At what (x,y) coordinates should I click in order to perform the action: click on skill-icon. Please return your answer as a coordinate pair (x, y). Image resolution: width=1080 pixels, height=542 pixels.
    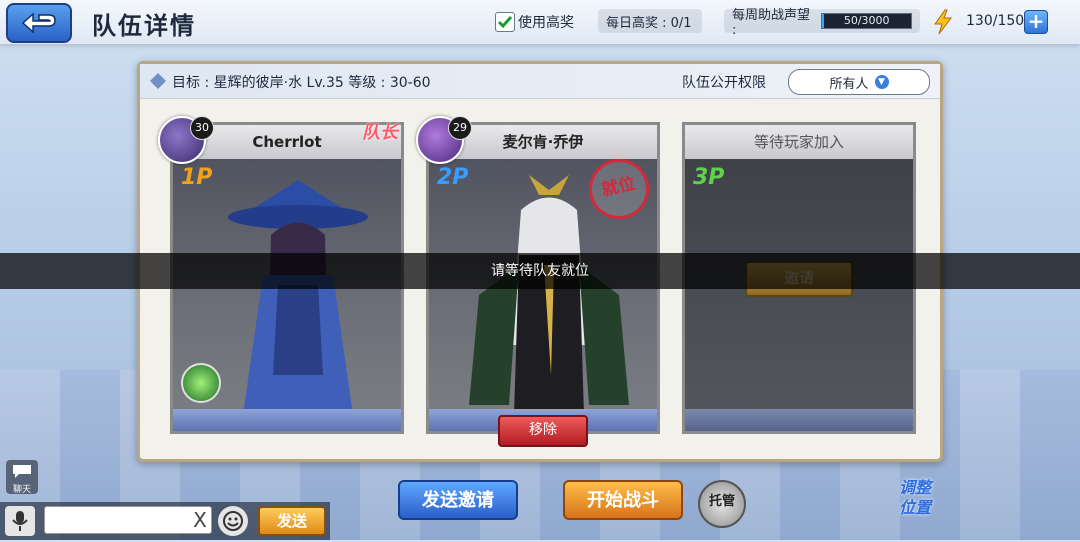
    Looking at the image, I should click on (201, 383).